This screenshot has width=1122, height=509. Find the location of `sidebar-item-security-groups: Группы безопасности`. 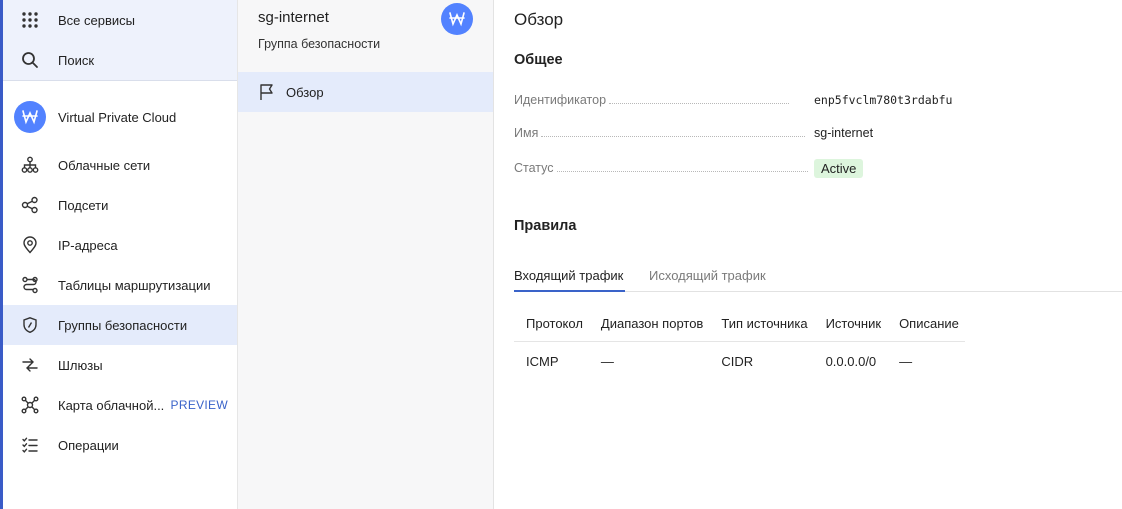

sidebar-item-security-groups: Группы безопасности is located at coordinates (120, 325).